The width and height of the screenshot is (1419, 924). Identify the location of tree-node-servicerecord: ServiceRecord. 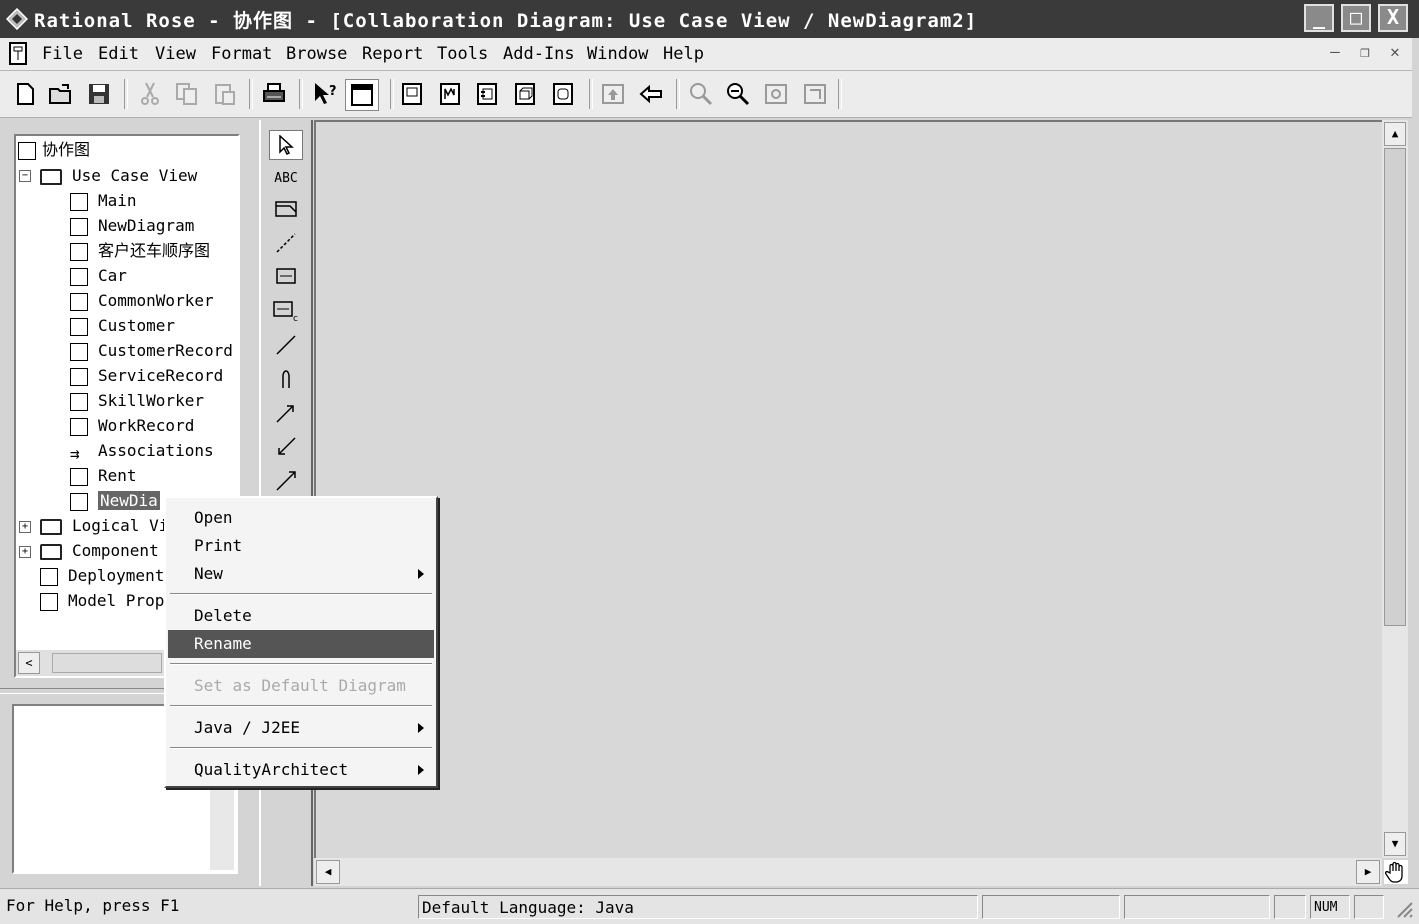
(146, 376).